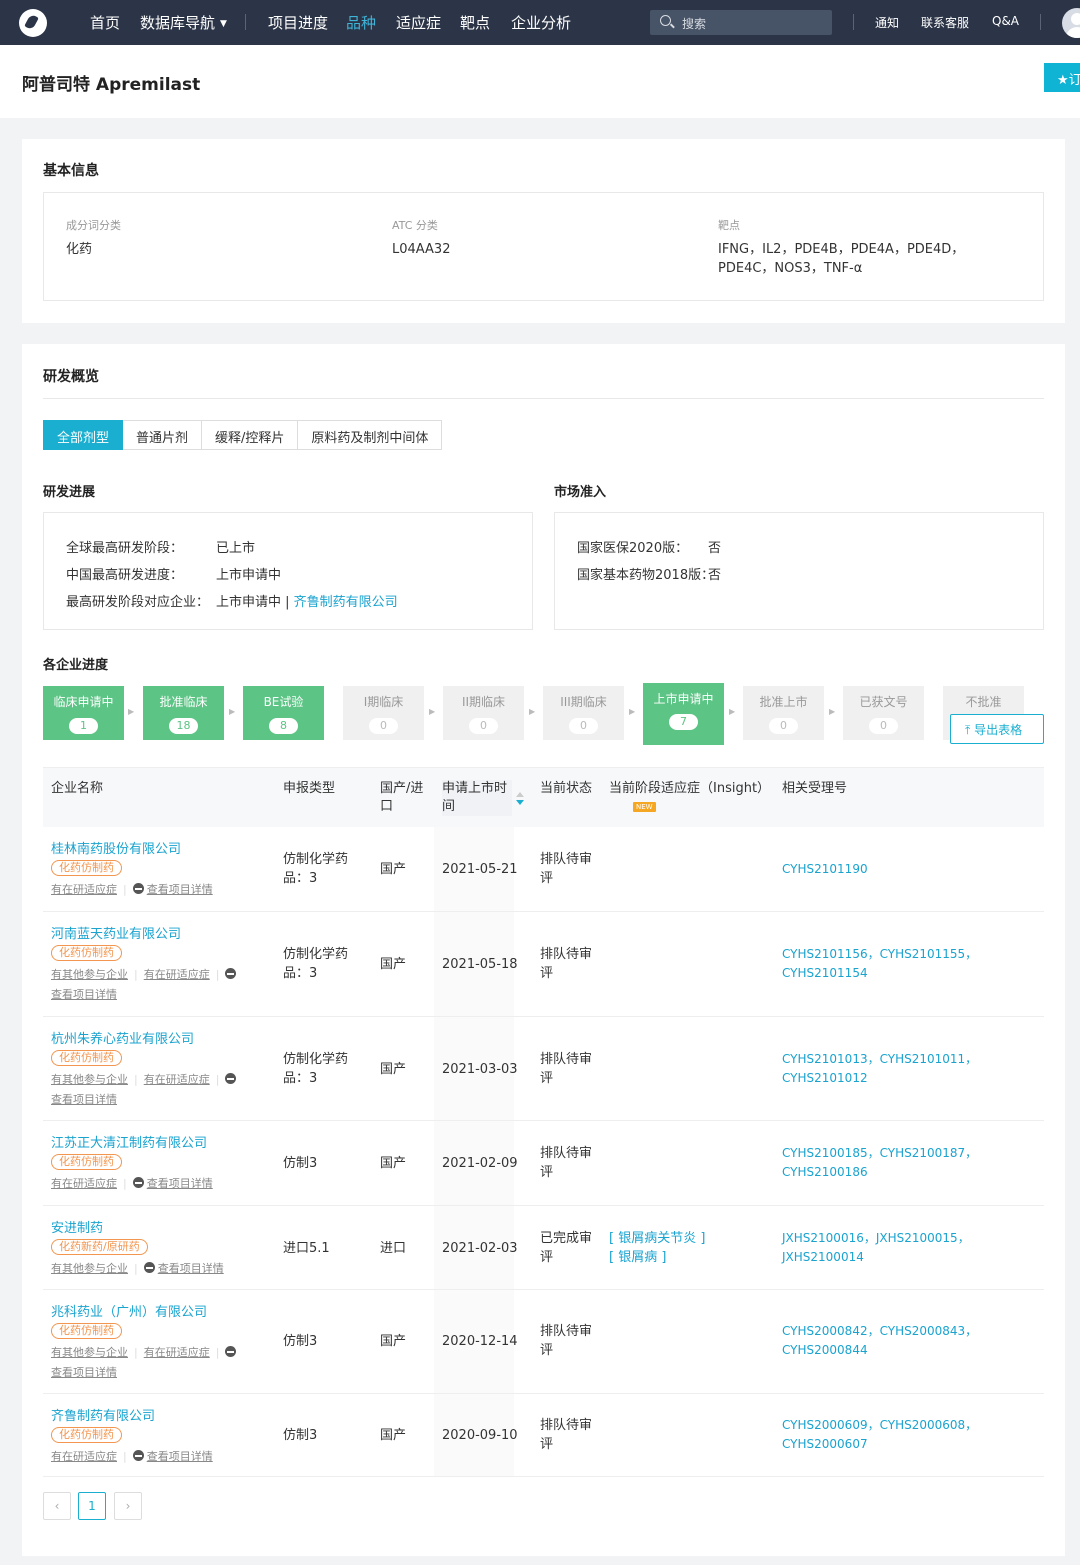 The height and width of the screenshot is (1565, 1080). Describe the element at coordinates (122, 1037) in the screenshot. I see `company-link: 杭州朱养心药业有限公司` at that location.